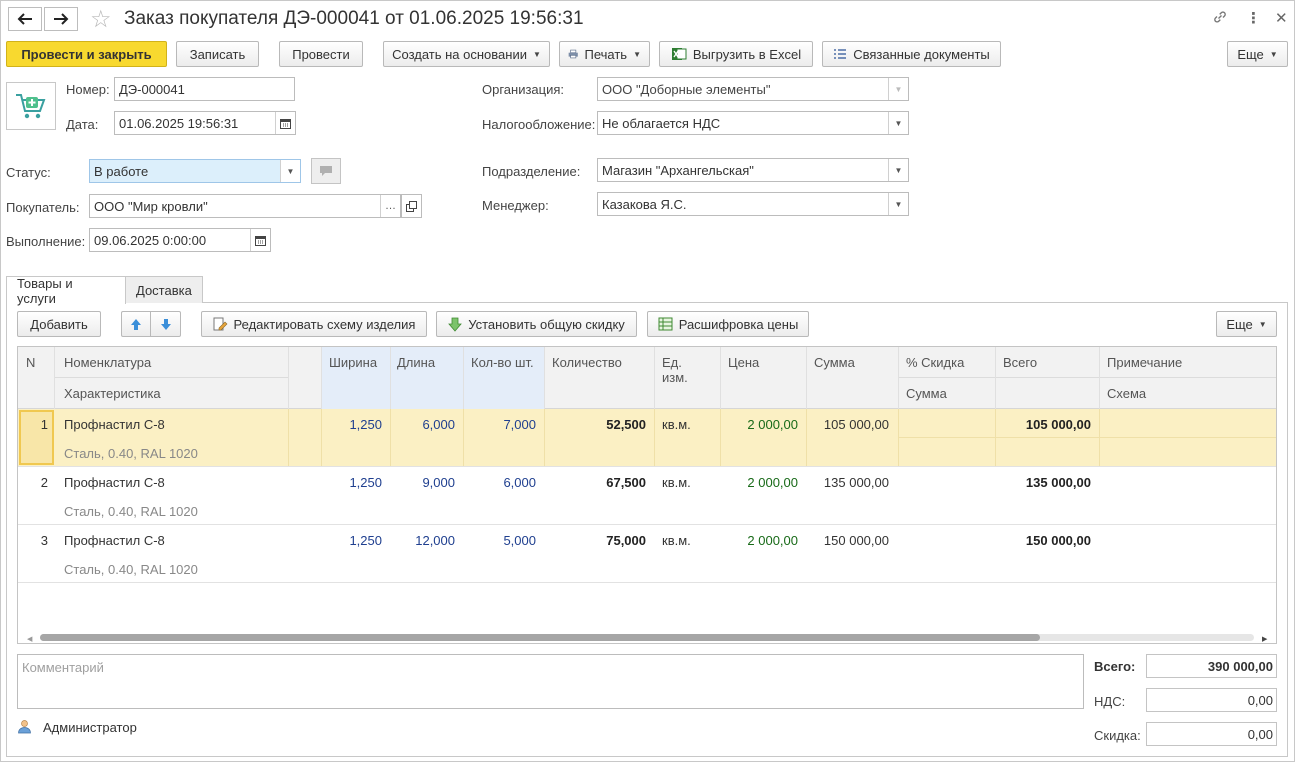 The height and width of the screenshot is (762, 1295). I want to click on col-header-length: Длина, so click(416, 362).